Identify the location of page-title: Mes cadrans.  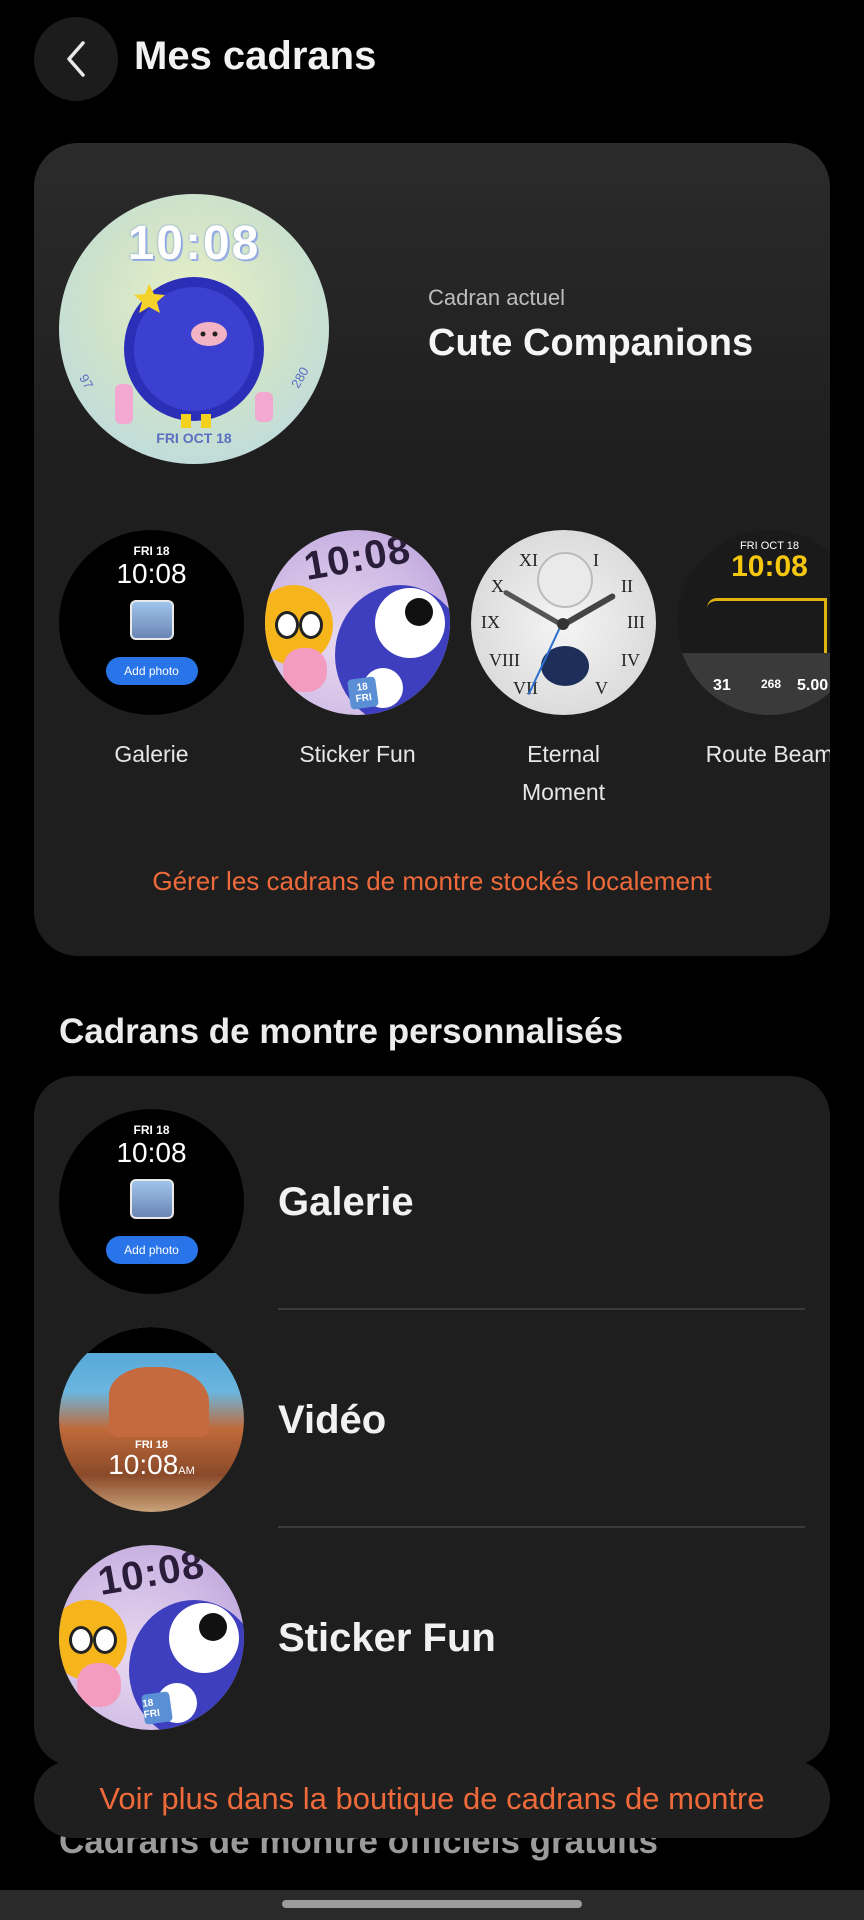
(255, 56).